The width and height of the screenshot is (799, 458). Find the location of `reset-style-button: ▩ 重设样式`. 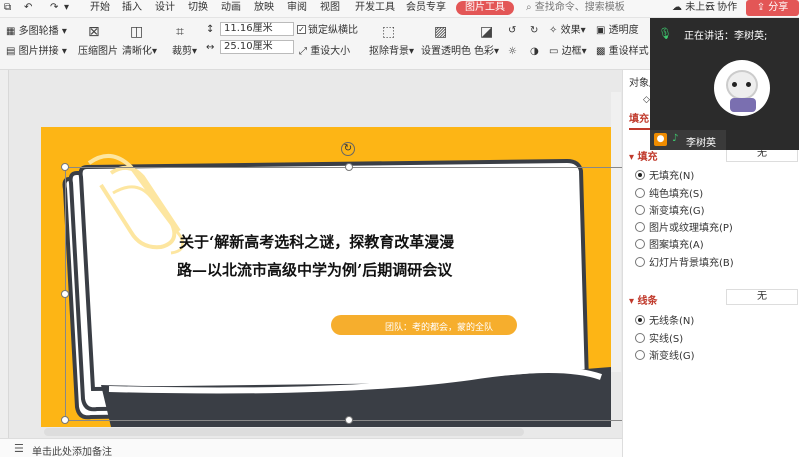

reset-style-button: ▩ 重设样式 is located at coordinates (622, 51).